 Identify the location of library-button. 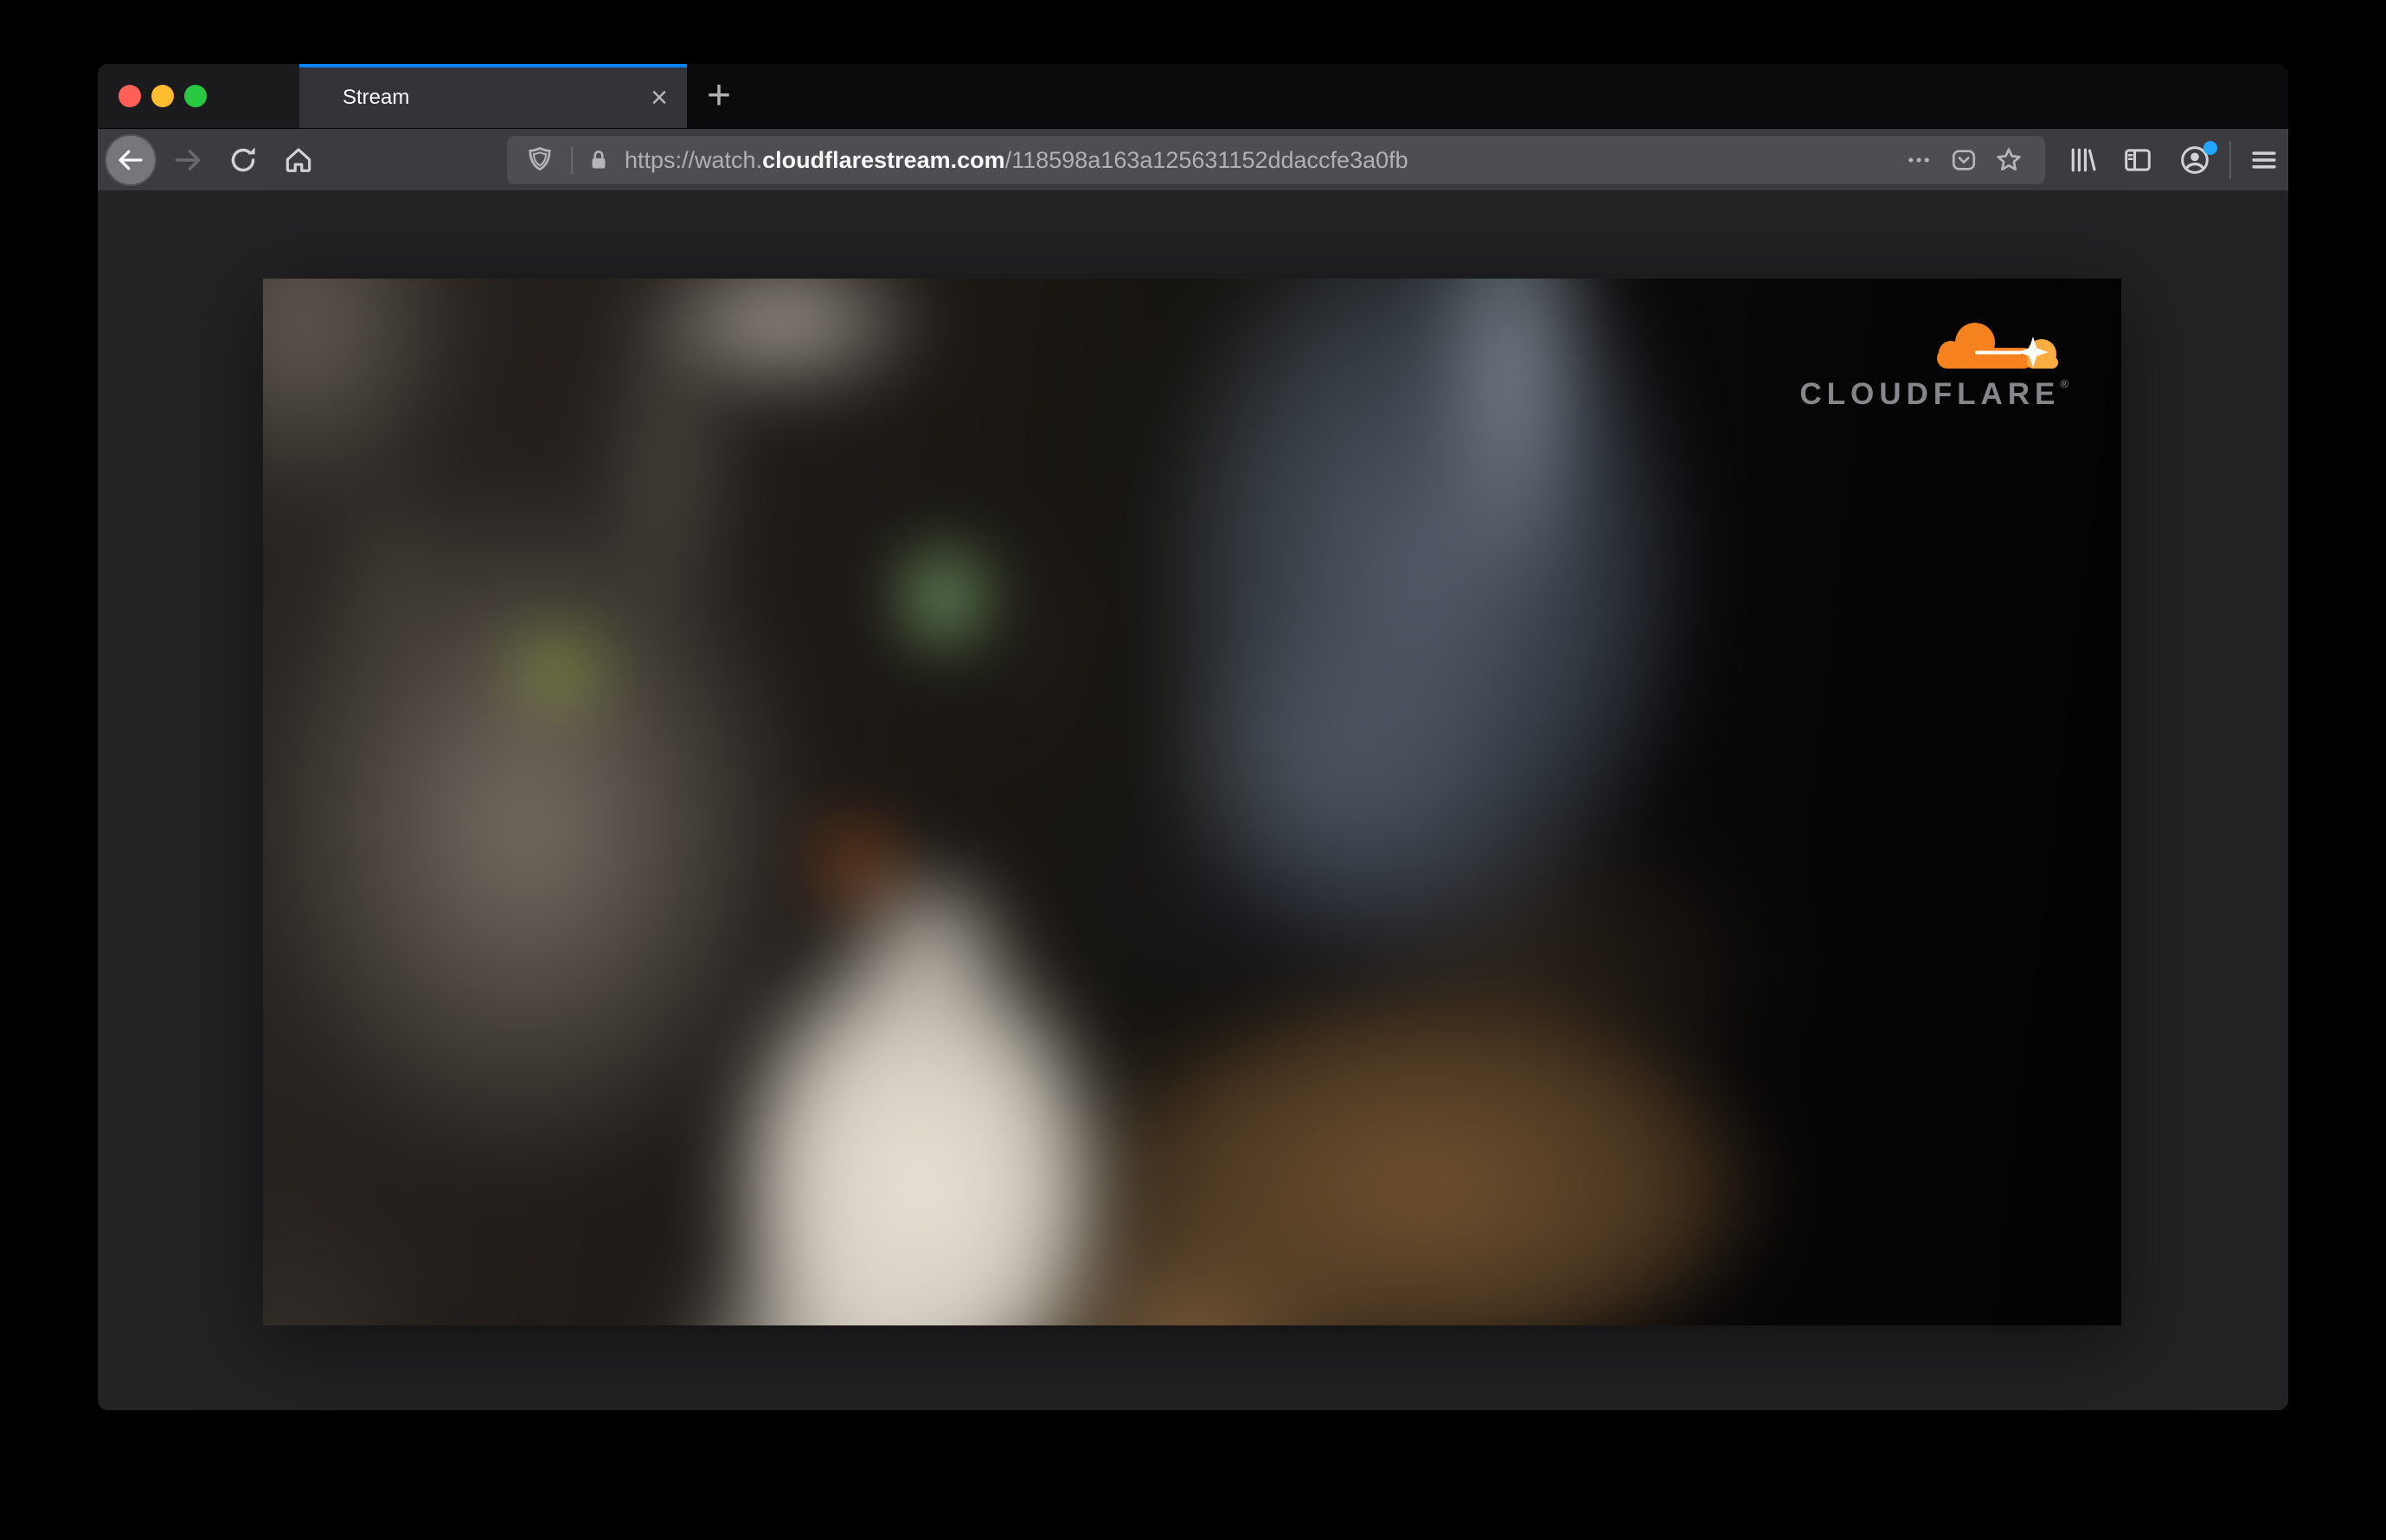
(2082, 160).